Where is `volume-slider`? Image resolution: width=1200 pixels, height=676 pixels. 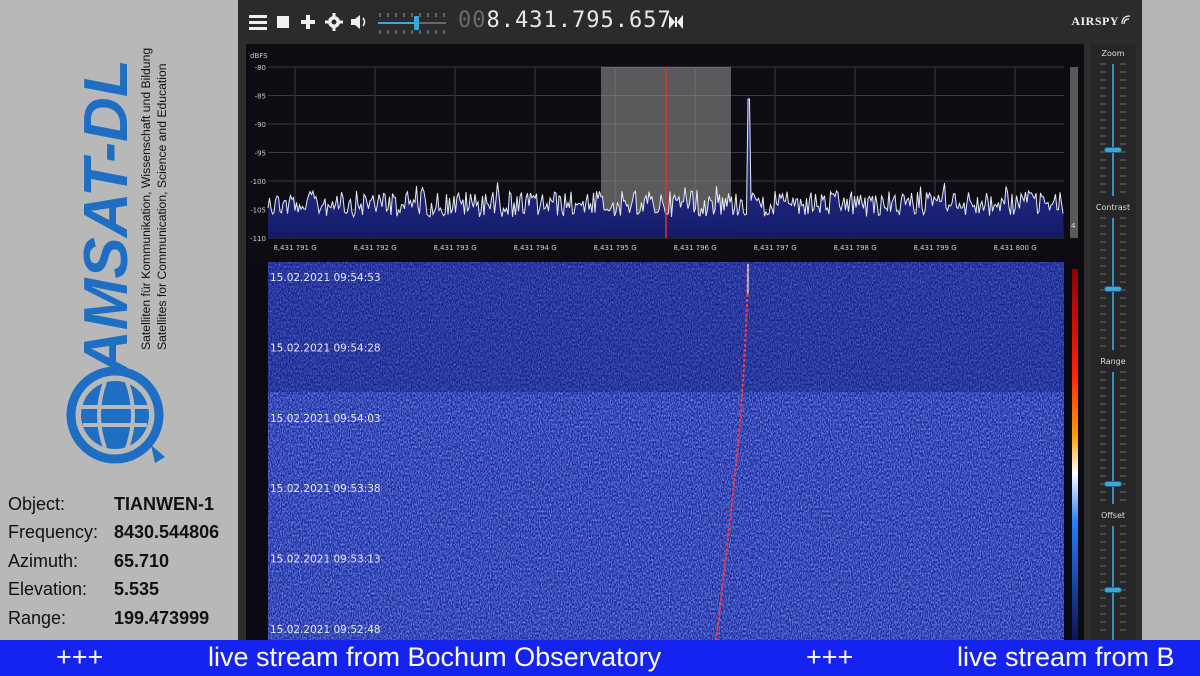
volume-slider is located at coordinates (412, 23).